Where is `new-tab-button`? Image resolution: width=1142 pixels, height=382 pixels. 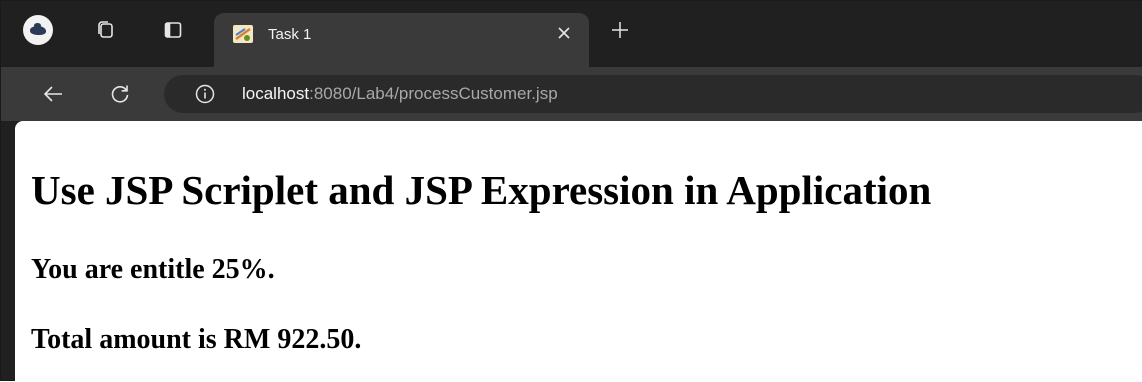 new-tab-button is located at coordinates (620, 30).